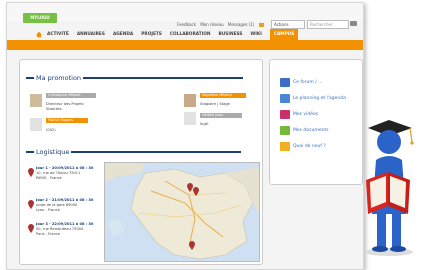 This screenshot has width=421, height=270. I want to click on person-company: Stoorkes, so click(54, 109).